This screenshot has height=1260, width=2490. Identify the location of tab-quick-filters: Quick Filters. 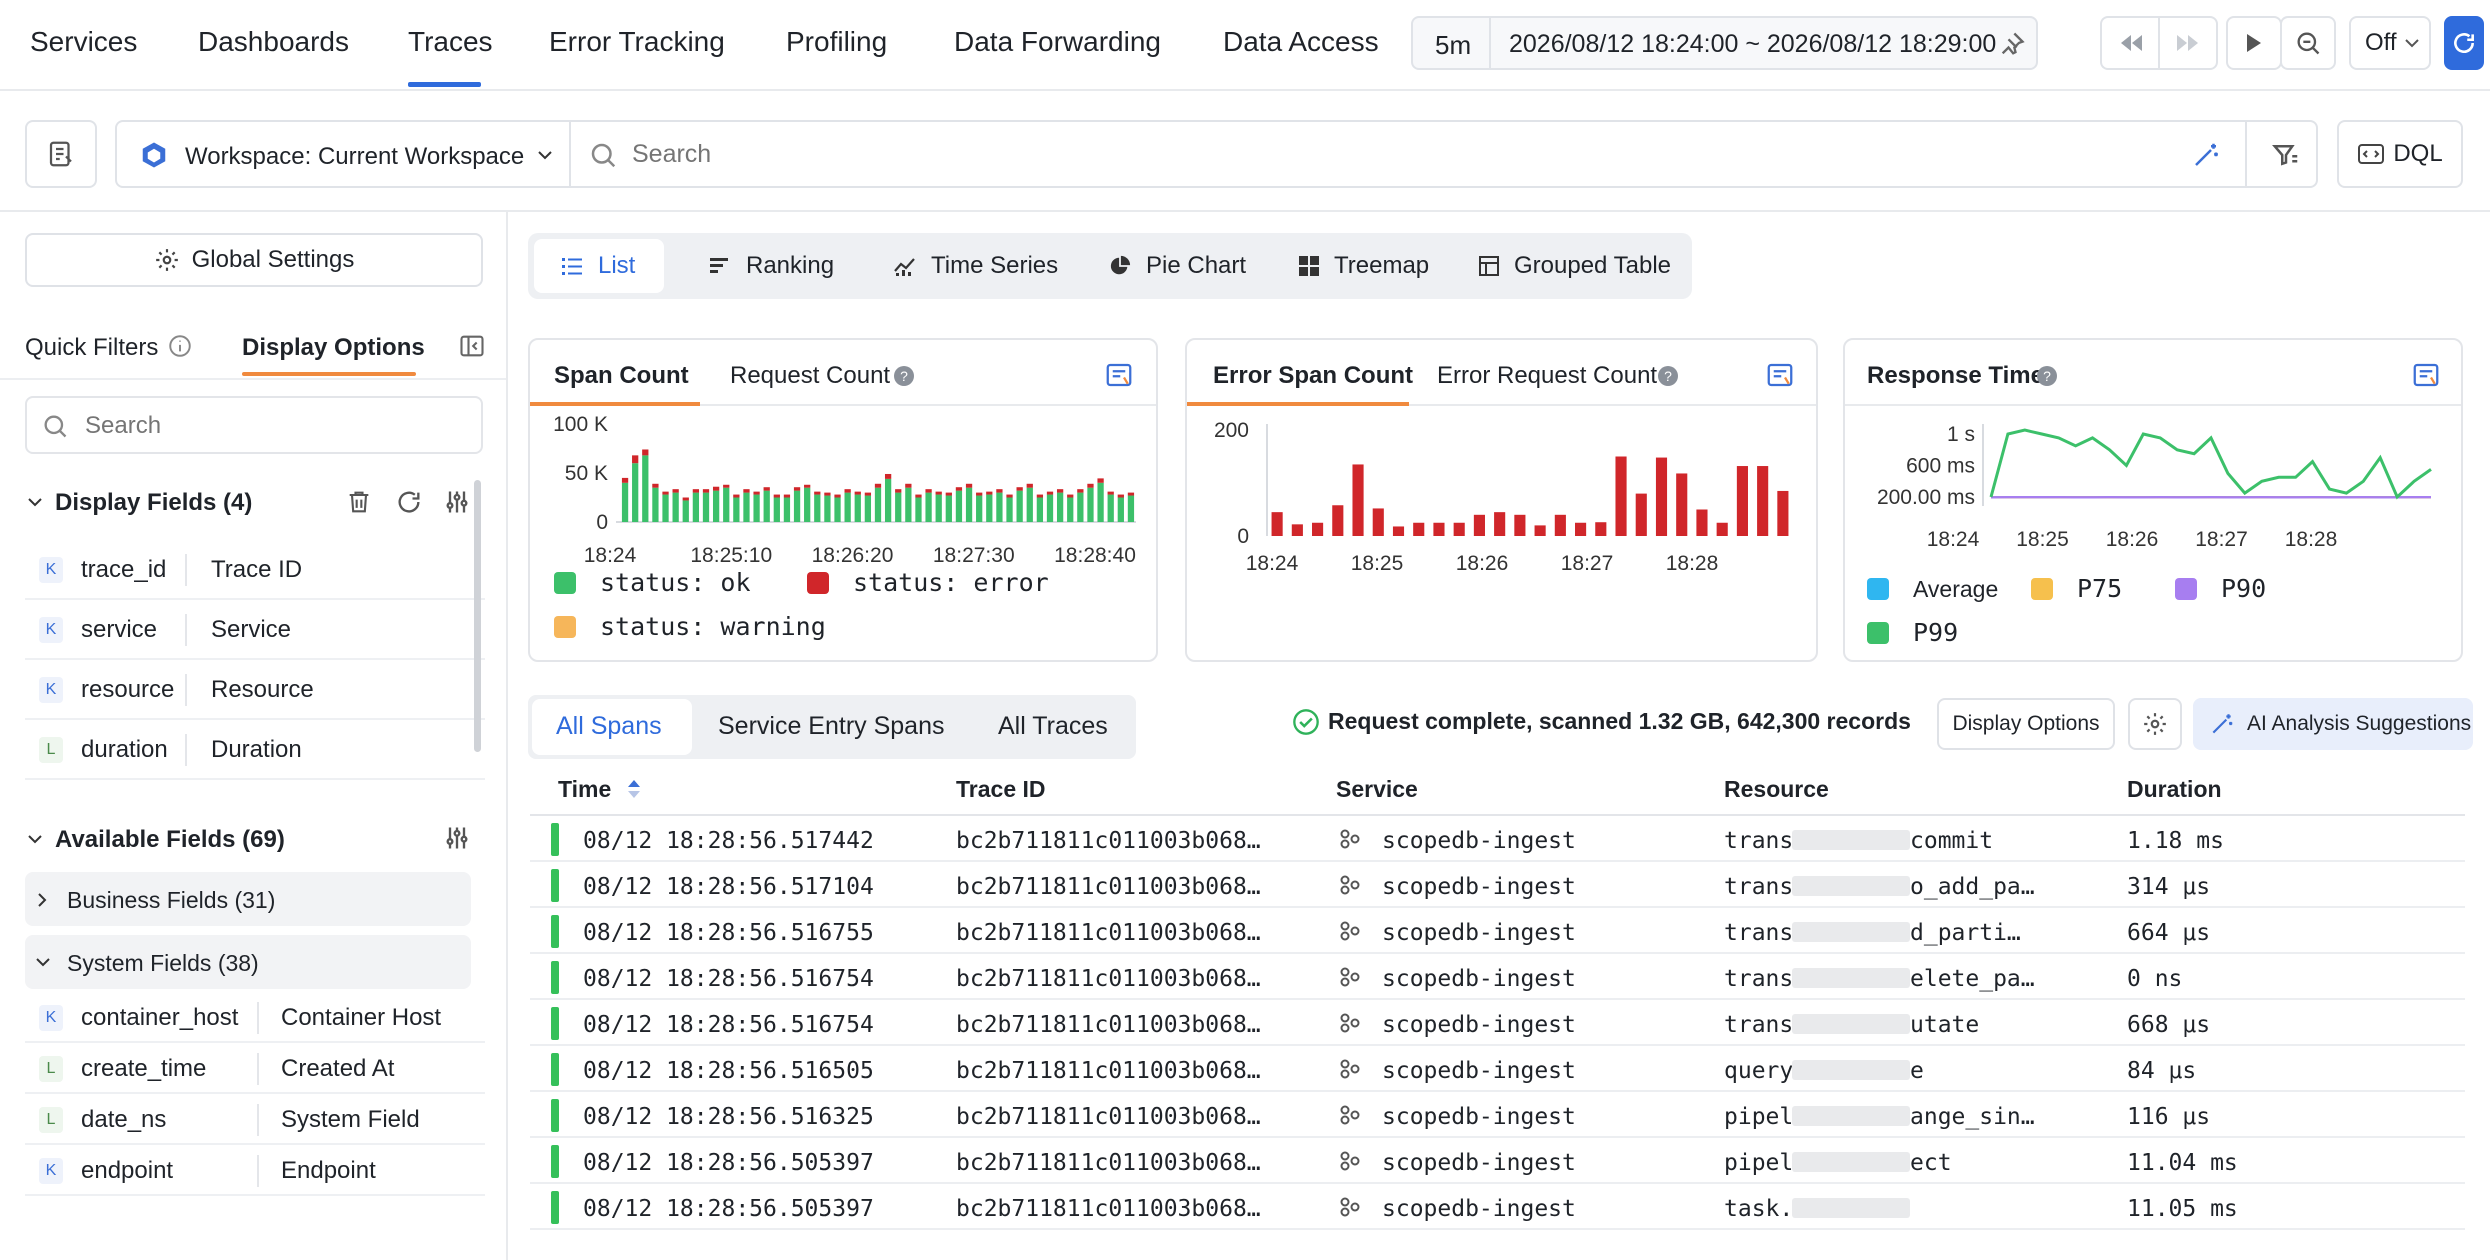
(91, 348).